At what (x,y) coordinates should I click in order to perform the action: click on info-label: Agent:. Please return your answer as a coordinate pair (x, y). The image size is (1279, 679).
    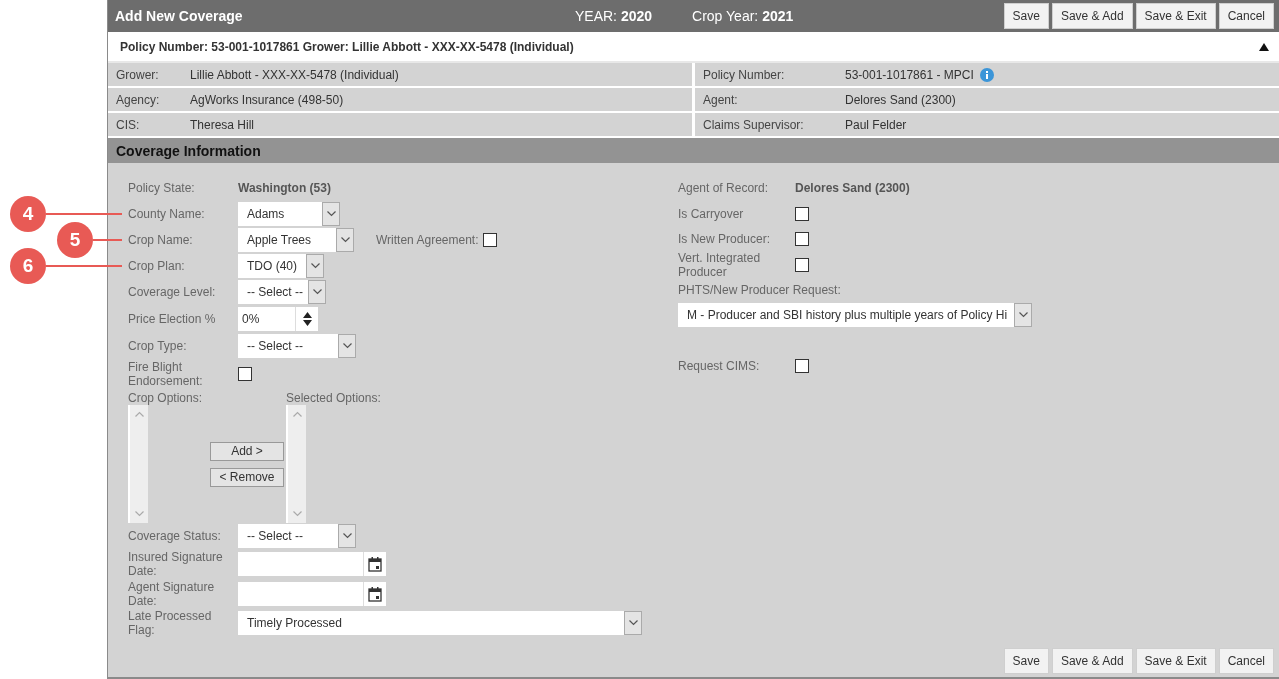
    Looking at the image, I should click on (721, 99).